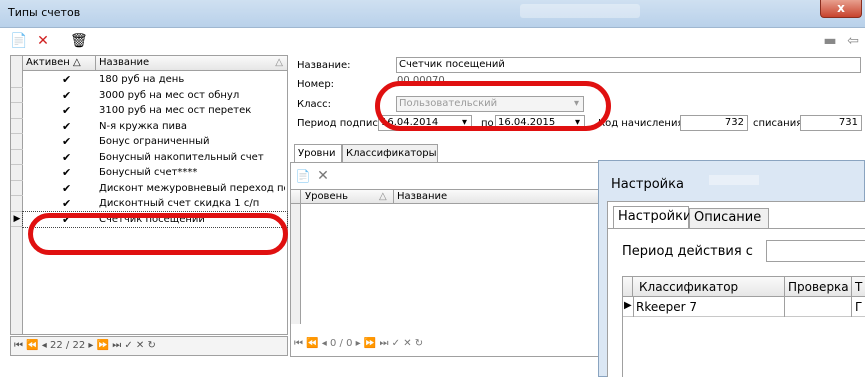  I want to click on delete-level-icon: ✕, so click(323, 176).